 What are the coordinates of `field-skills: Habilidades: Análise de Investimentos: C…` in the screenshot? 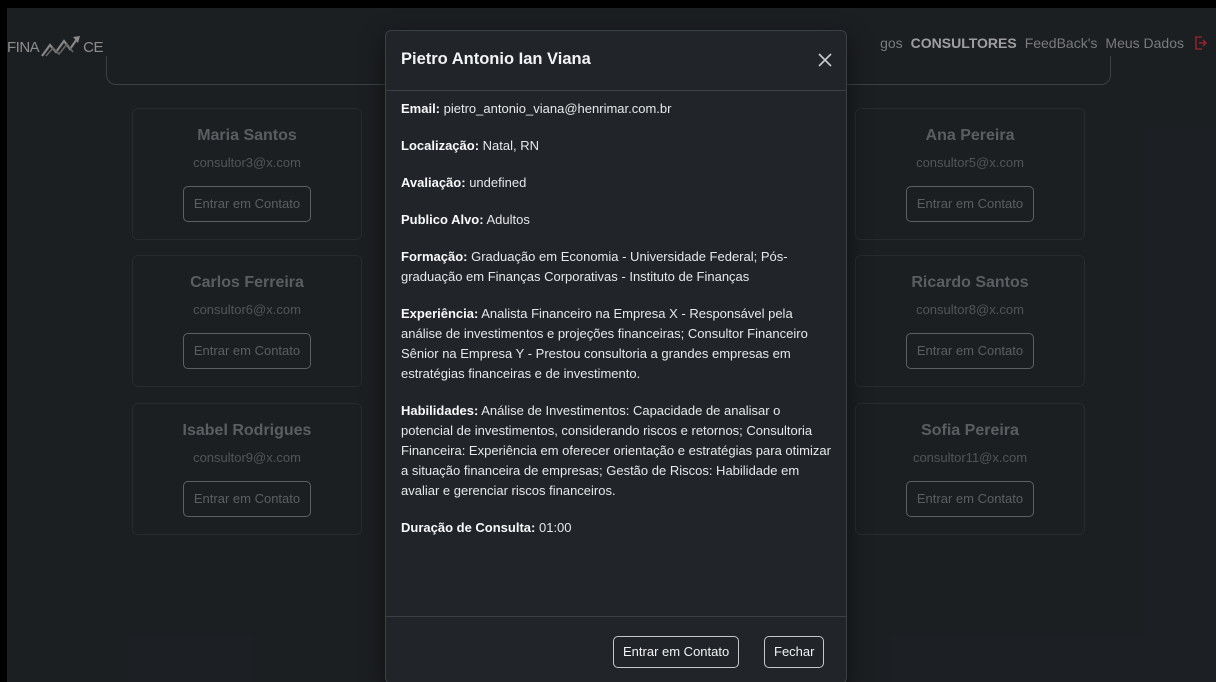 It's located at (617, 451).